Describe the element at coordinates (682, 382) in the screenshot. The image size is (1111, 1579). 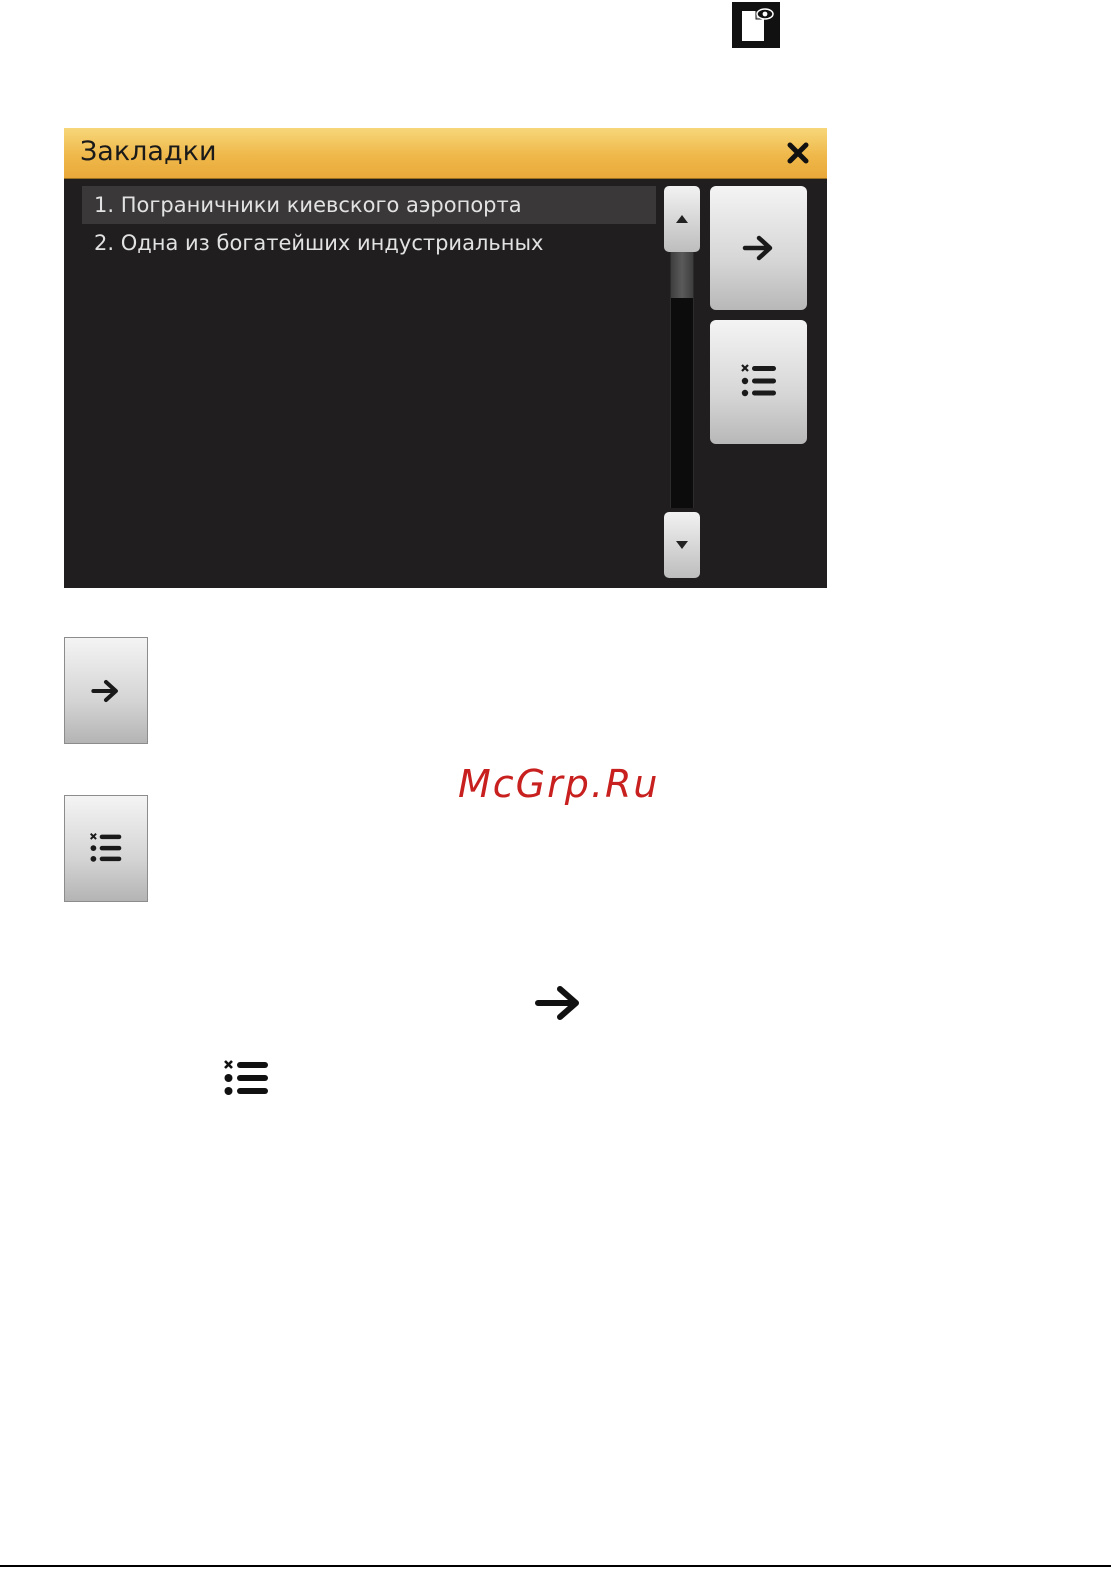
I see `scrollbar` at that location.